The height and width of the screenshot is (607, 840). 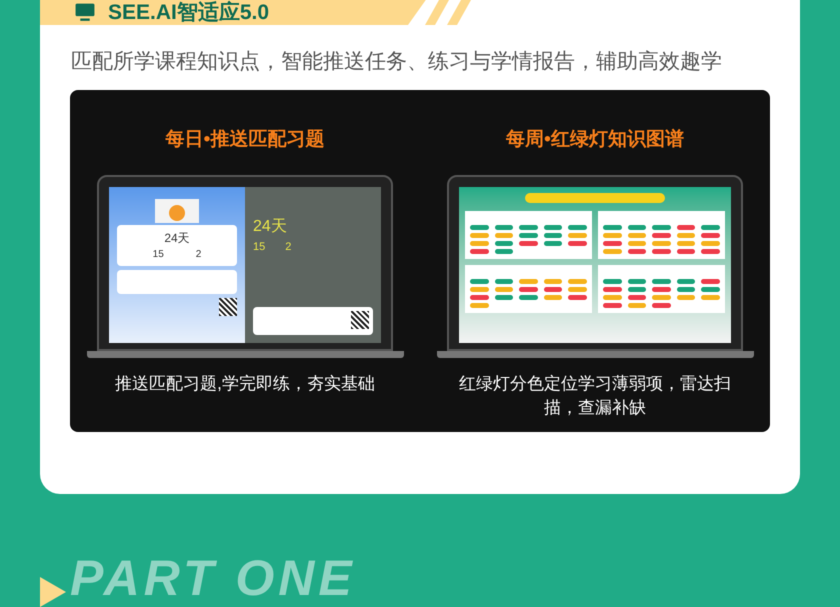 What do you see at coordinates (245, 140) in the screenshot?
I see `feature-title: 每日•推送匹配习题` at bounding box center [245, 140].